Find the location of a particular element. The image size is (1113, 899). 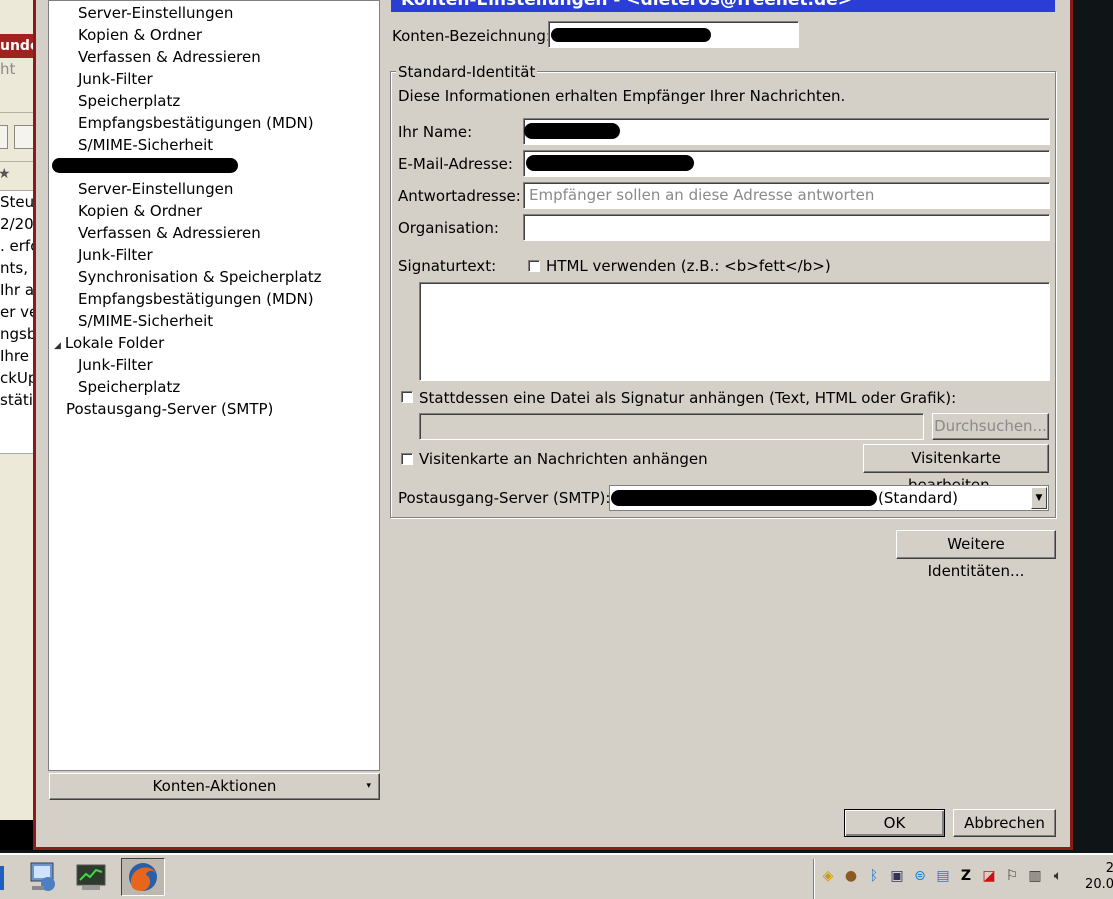

sync-icon: ⊜ is located at coordinates (920, 876).